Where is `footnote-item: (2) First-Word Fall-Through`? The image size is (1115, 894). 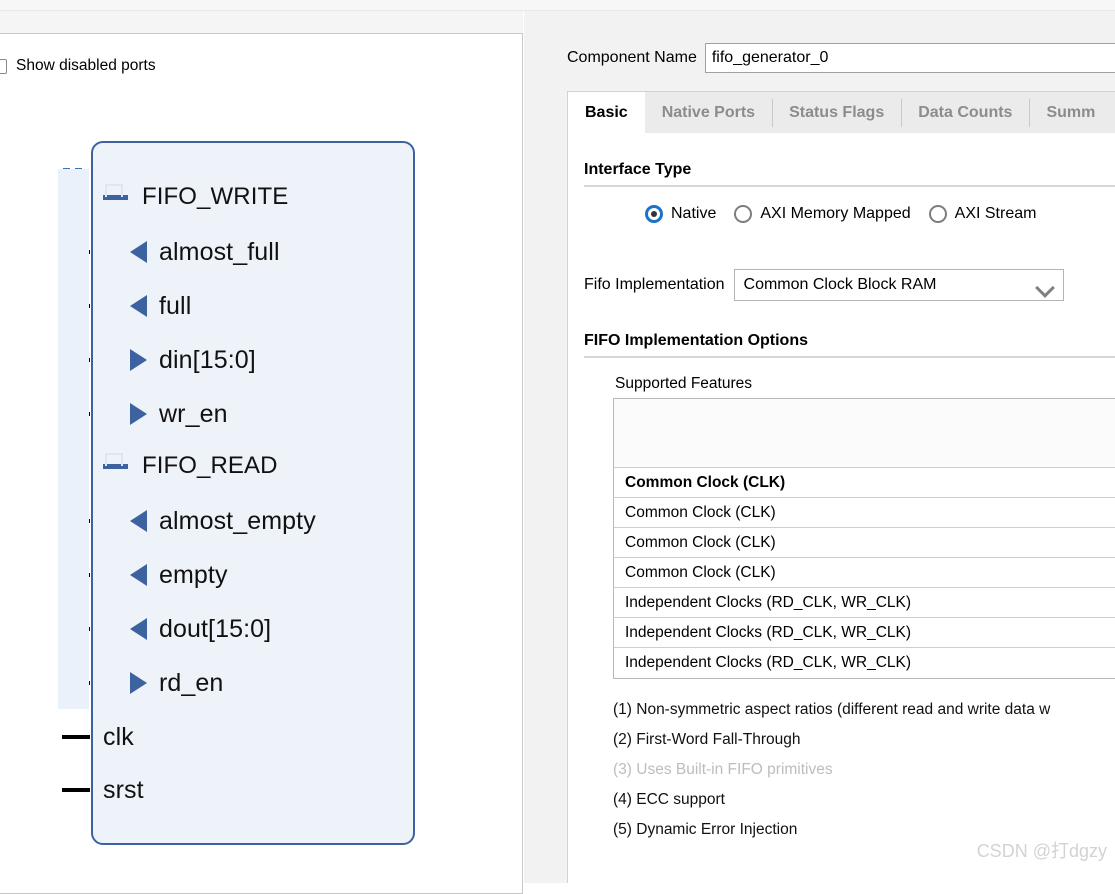 footnote-item: (2) First-Word Fall-Through is located at coordinates (707, 739).